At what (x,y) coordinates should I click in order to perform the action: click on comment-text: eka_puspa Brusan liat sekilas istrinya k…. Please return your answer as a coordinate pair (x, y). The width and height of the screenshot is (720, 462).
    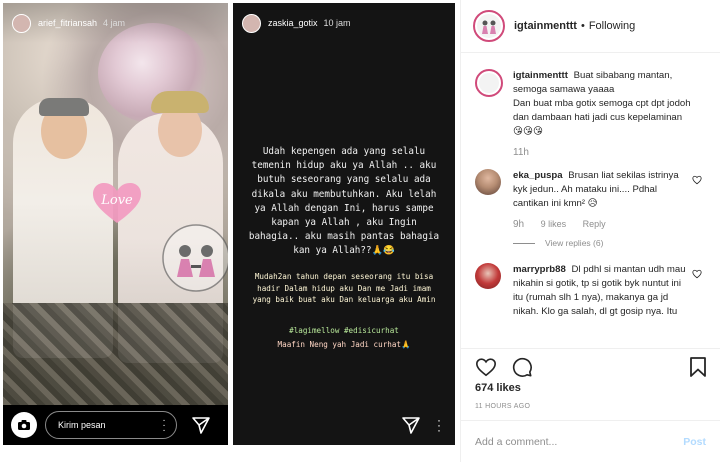
    Looking at the image, I should click on (602, 190).